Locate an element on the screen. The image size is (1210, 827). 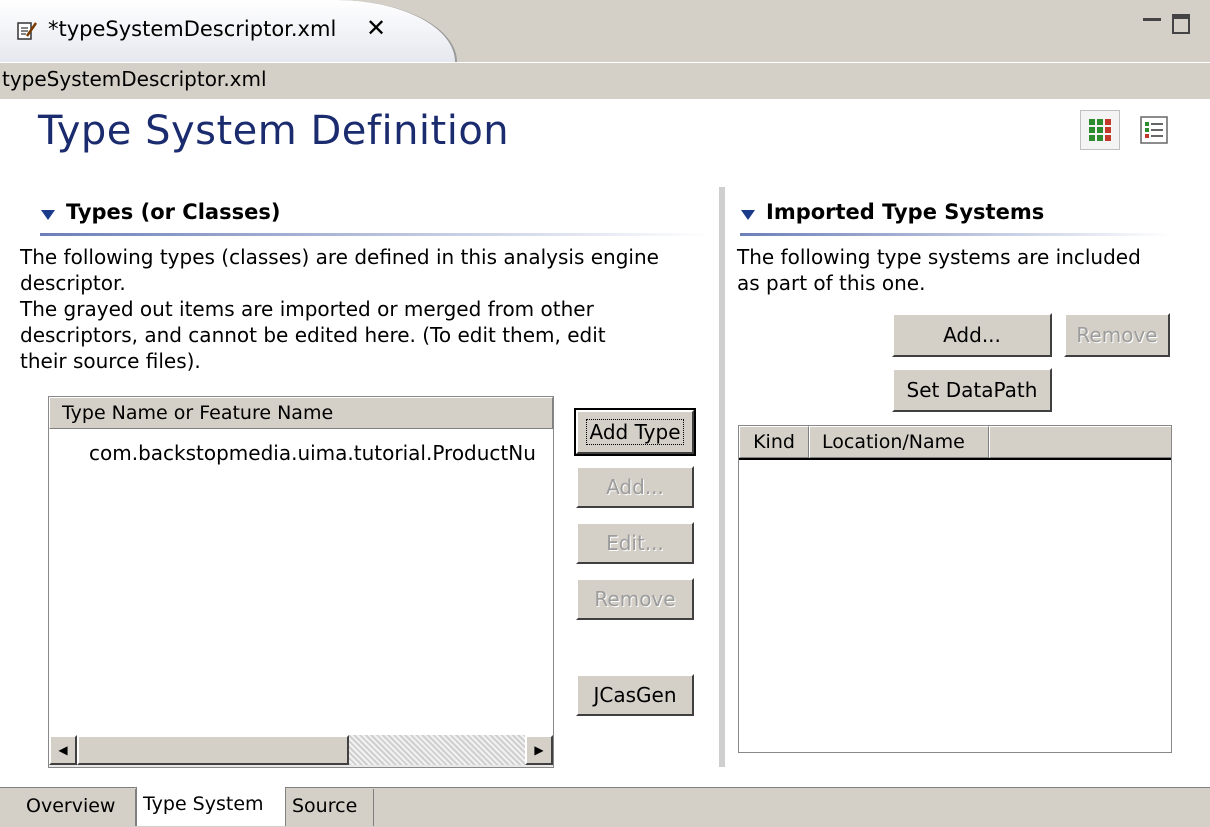
scrollbar-track is located at coordinates (437, 750).